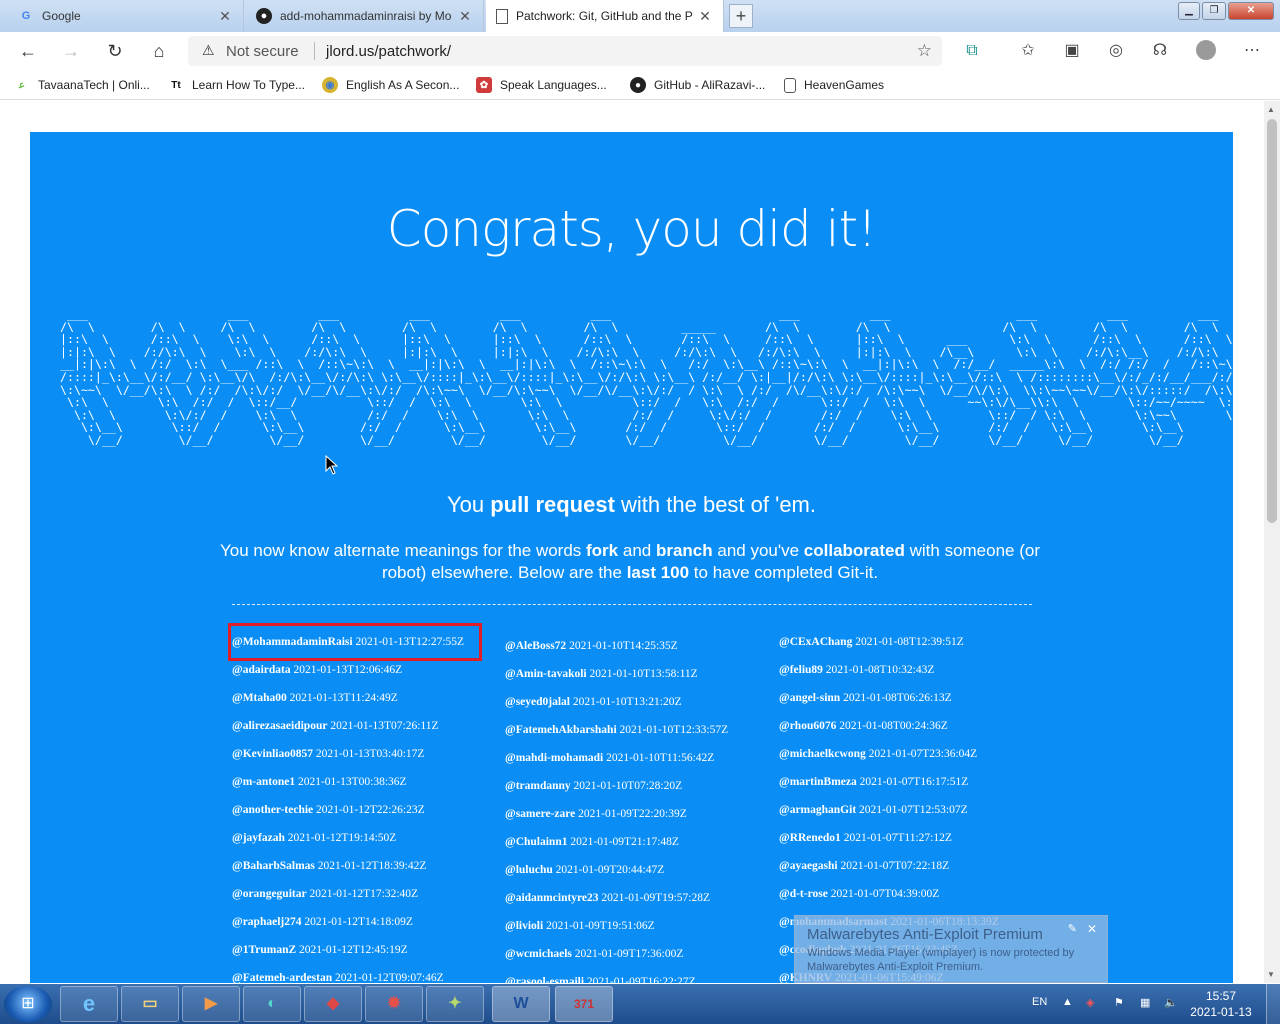 Image resolution: width=1280 pixels, height=1024 pixels. I want to click on media-player-icon: ▶, so click(211, 1004).